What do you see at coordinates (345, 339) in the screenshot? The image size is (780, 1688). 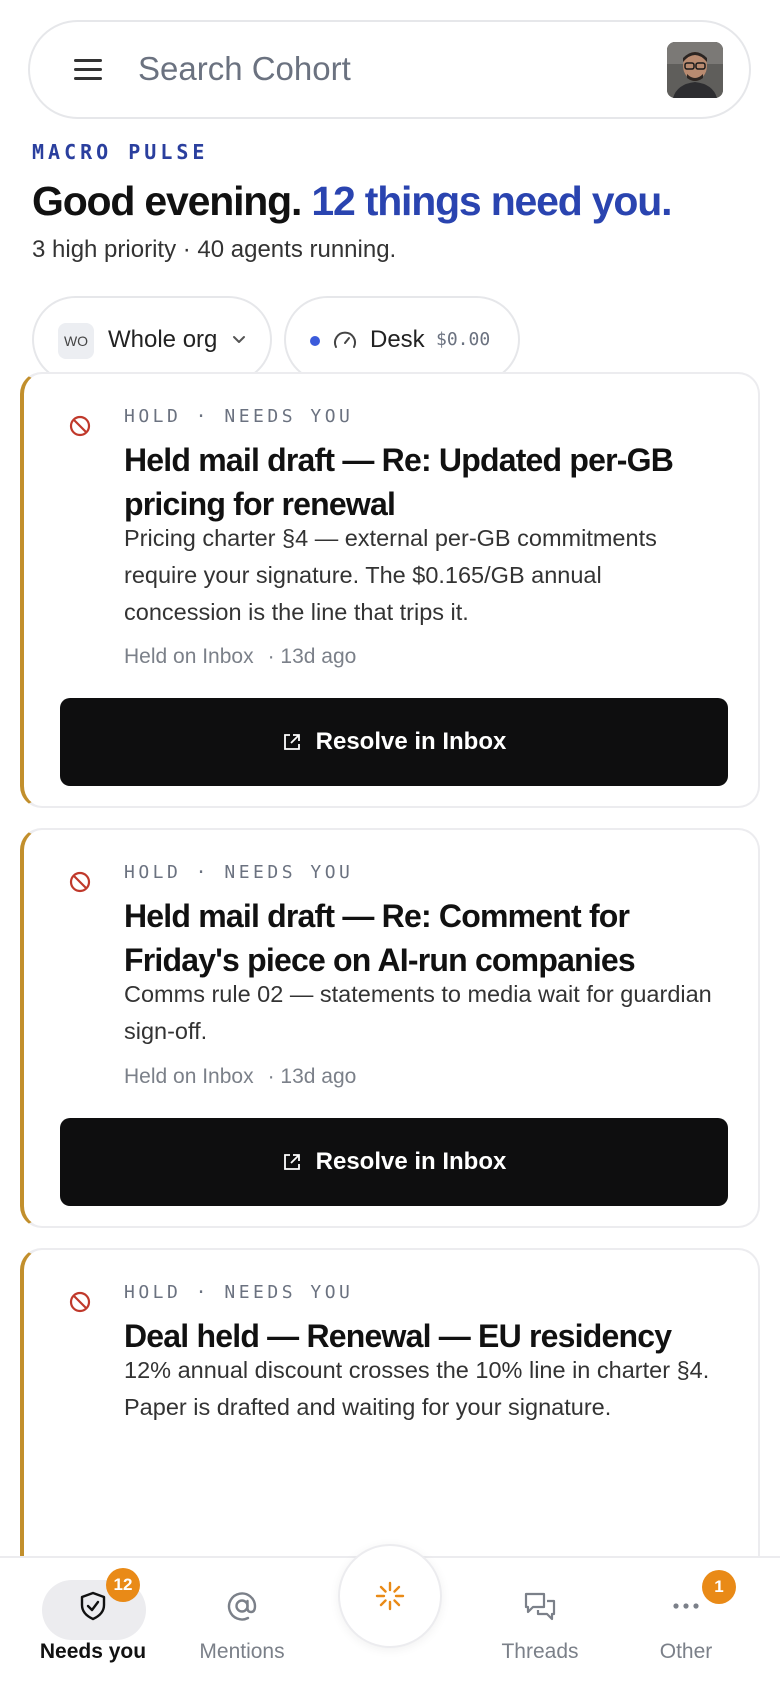 I see `gauge-icon` at bounding box center [345, 339].